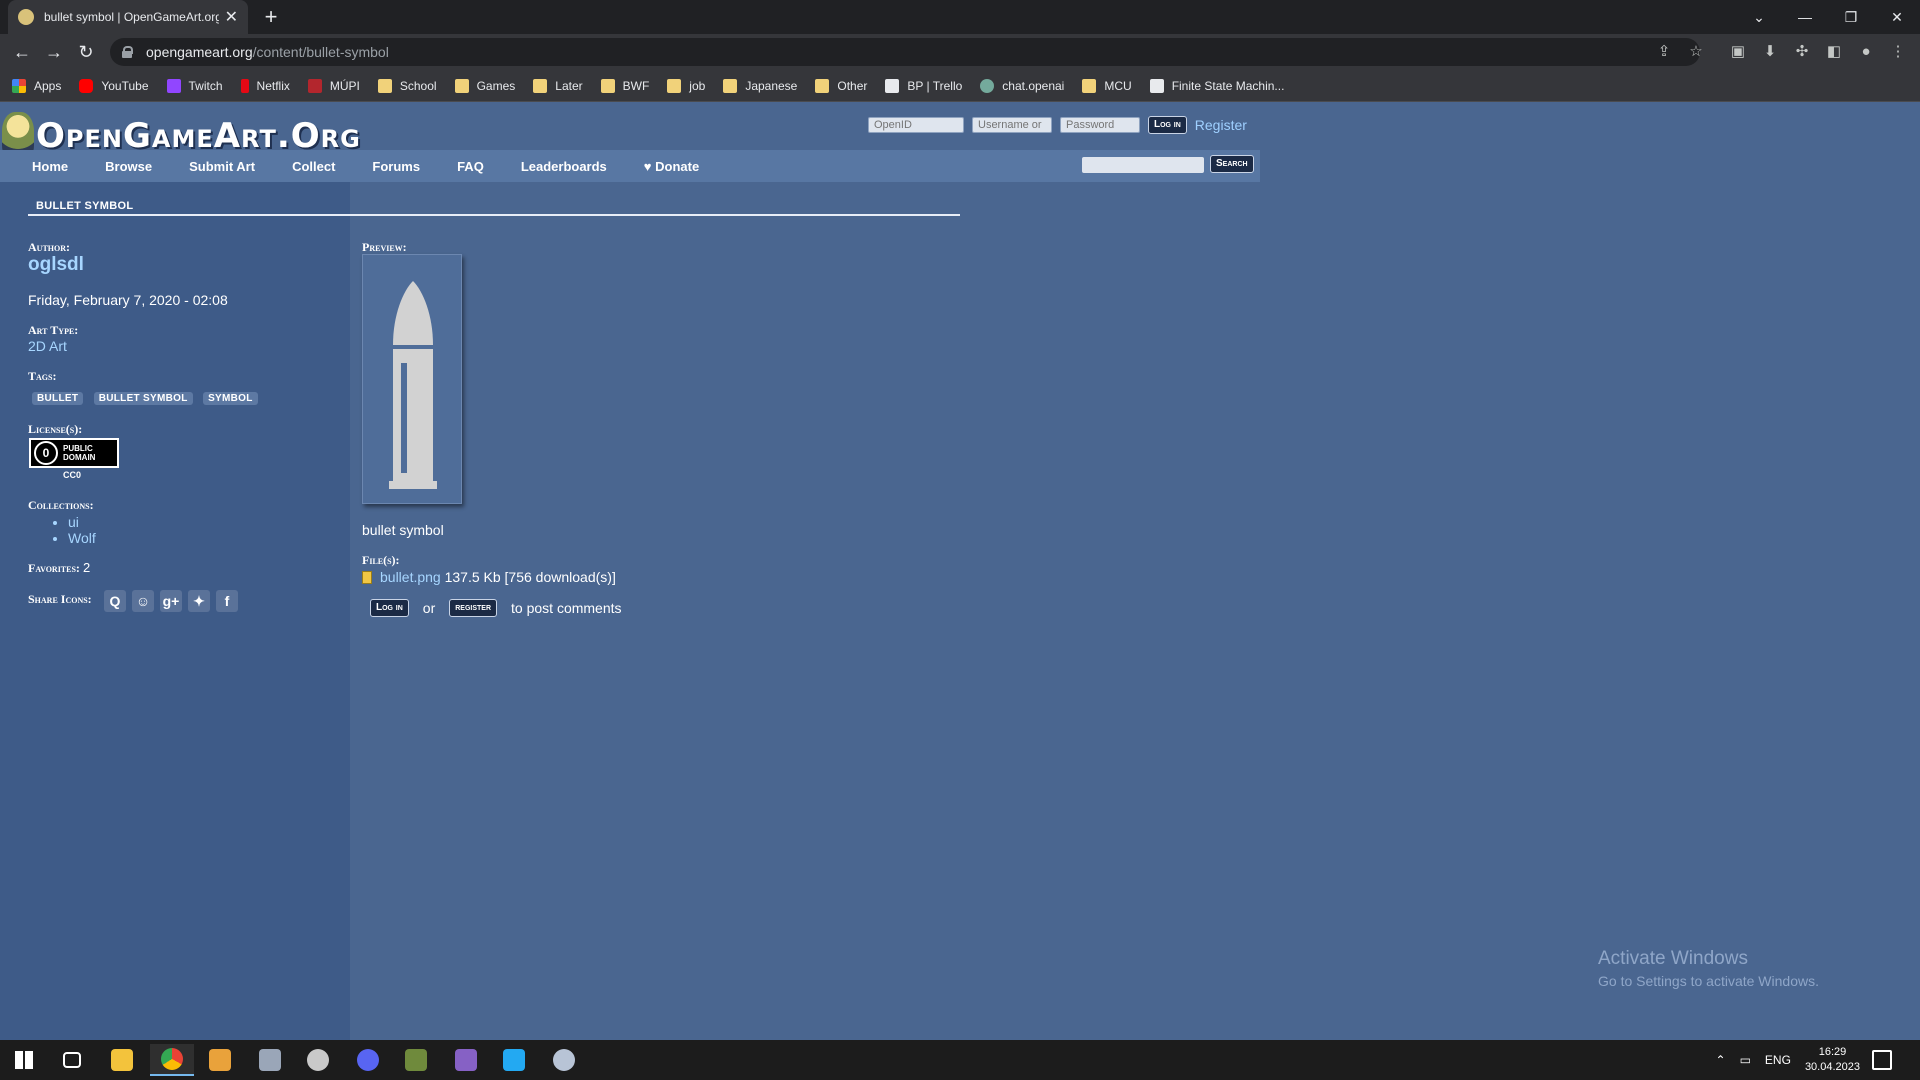 The height and width of the screenshot is (1080, 1920). What do you see at coordinates (916, 125) in the screenshot?
I see `openid-field` at bounding box center [916, 125].